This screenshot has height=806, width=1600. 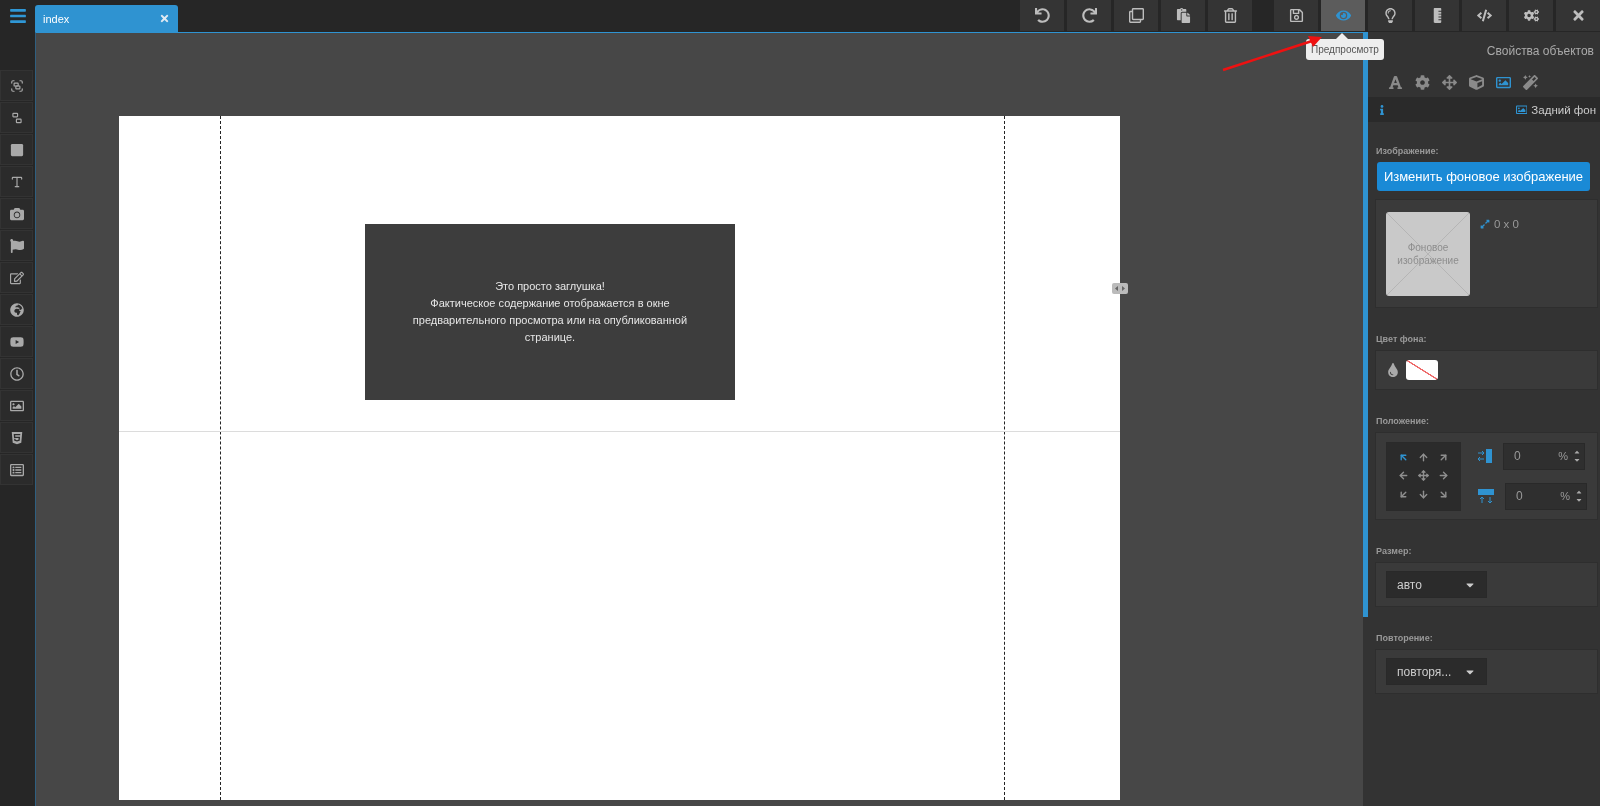 I want to click on gears-button, so click(x=1531, y=15).